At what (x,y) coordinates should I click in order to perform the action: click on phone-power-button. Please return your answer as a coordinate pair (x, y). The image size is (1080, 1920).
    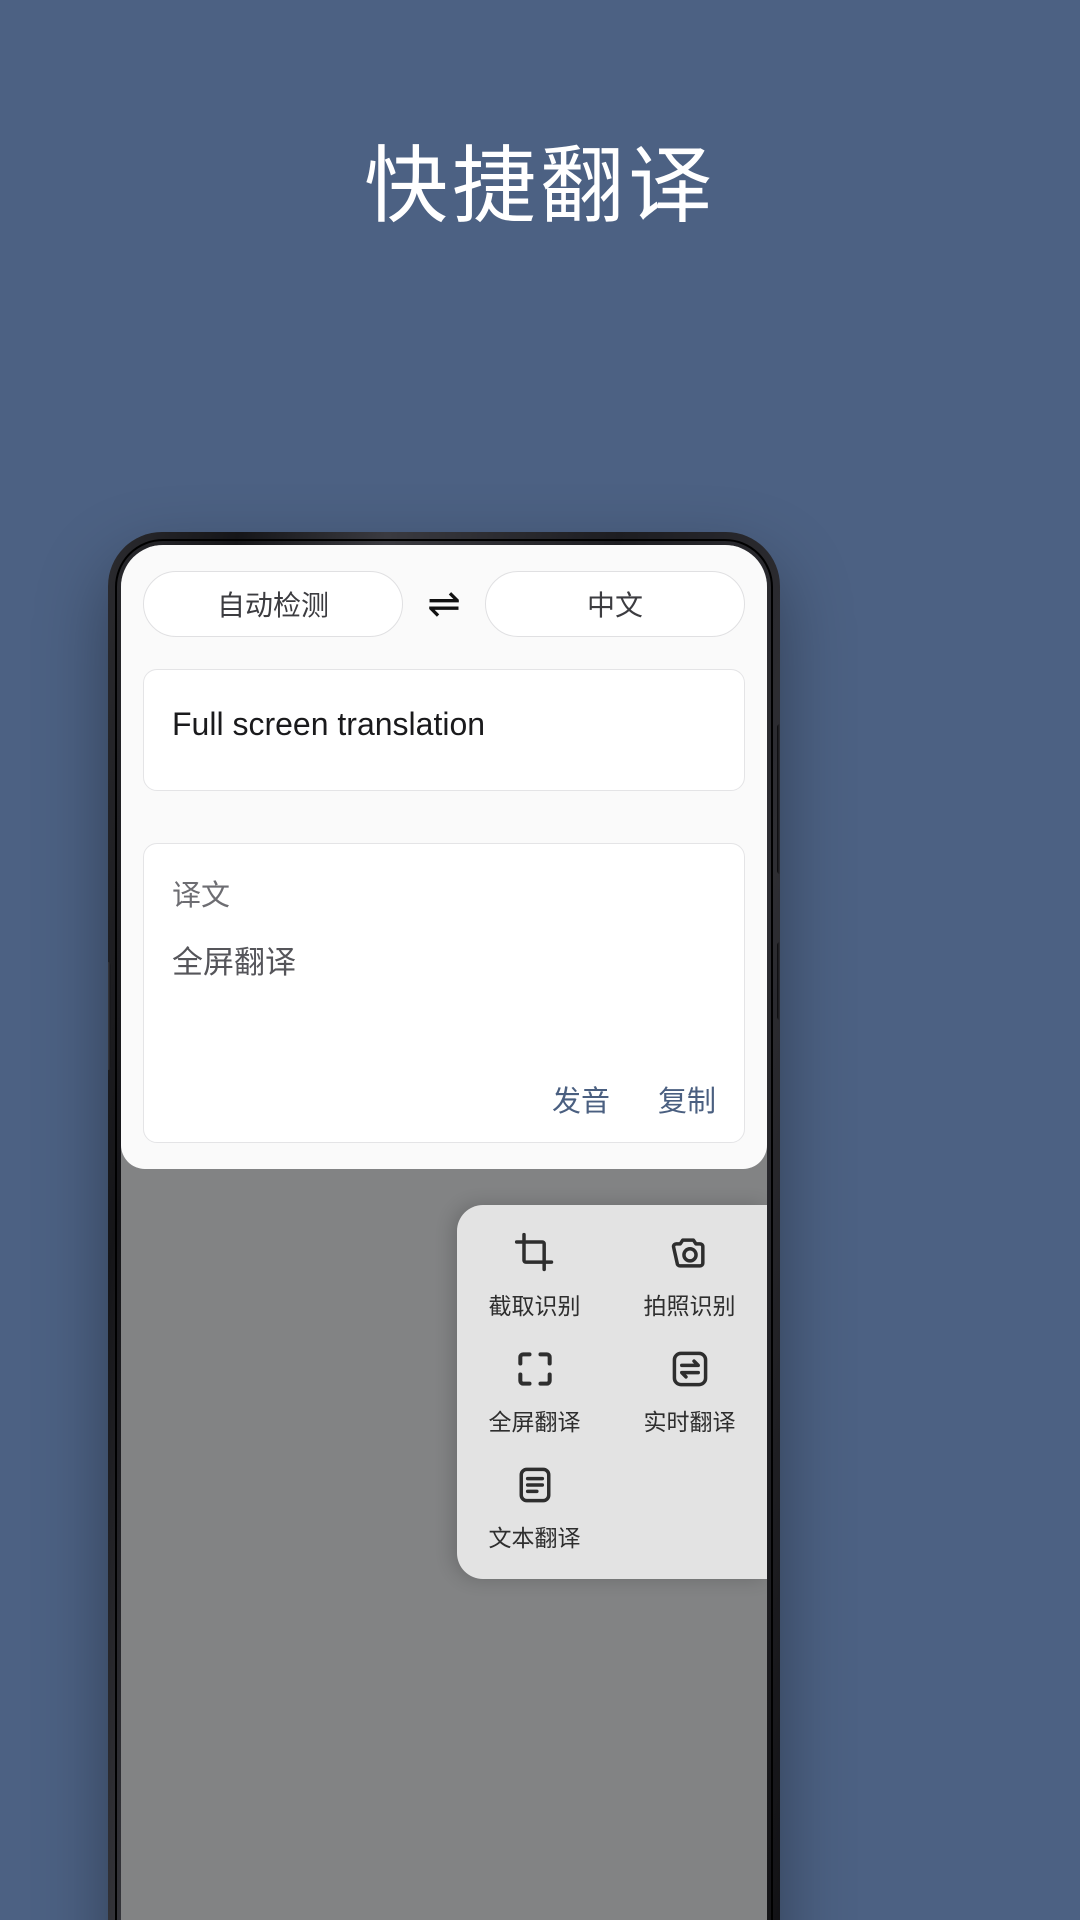
    Looking at the image, I should click on (778, 981).